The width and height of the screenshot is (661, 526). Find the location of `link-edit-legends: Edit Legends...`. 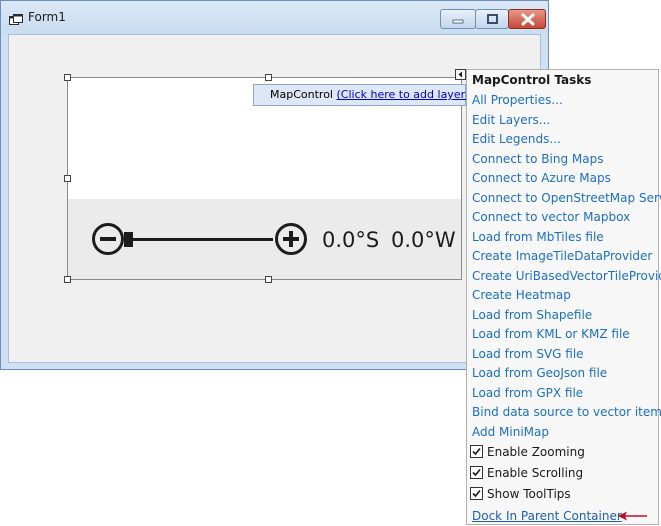

link-edit-legends: Edit Legends... is located at coordinates (516, 139).